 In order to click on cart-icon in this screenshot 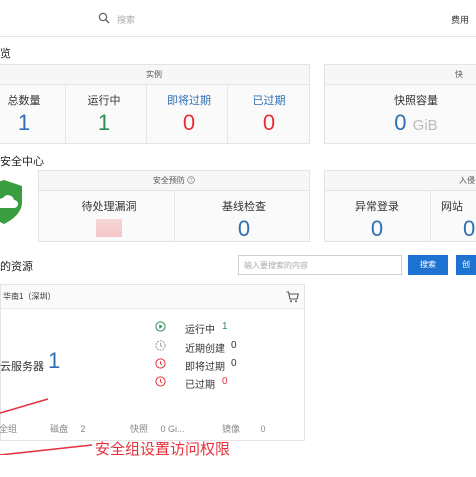, I will do `click(292, 297)`.